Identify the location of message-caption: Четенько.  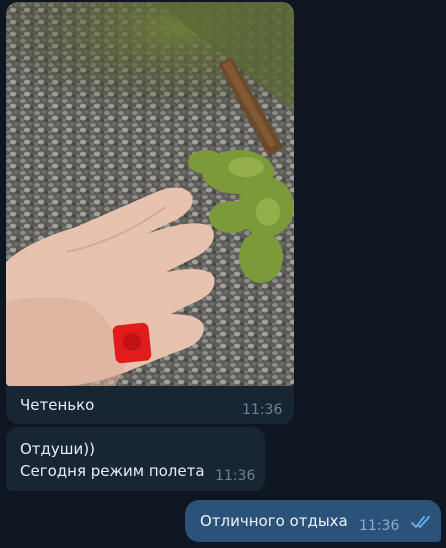
(57, 405).